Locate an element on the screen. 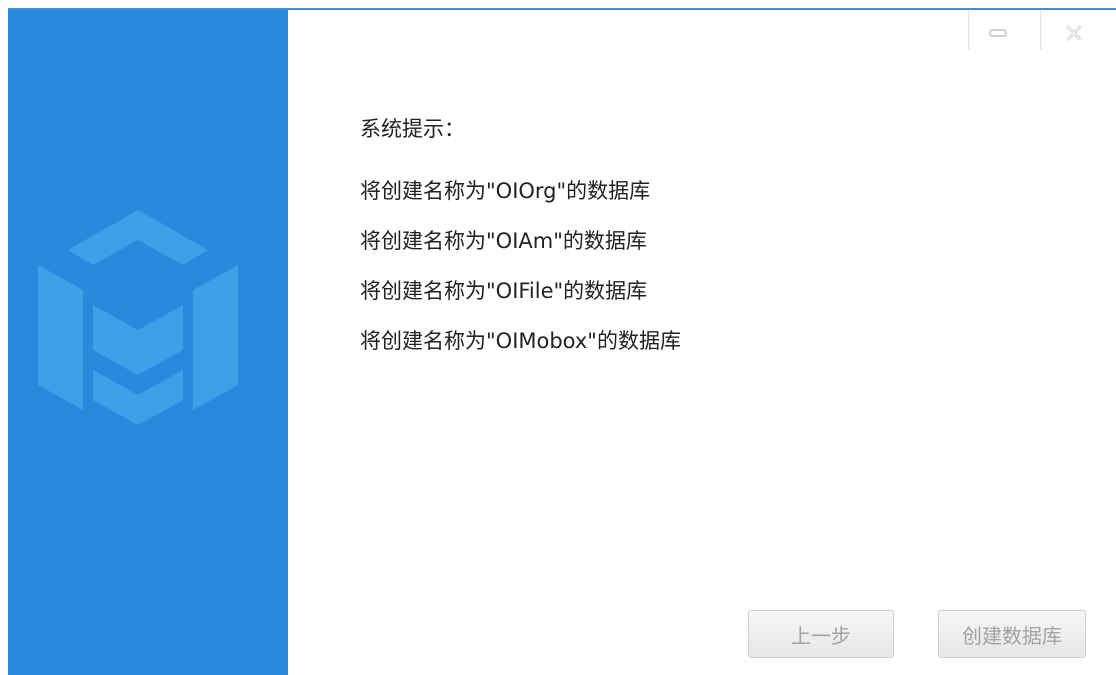 The width and height of the screenshot is (1116, 675). close-icon is located at coordinates (1074, 33).